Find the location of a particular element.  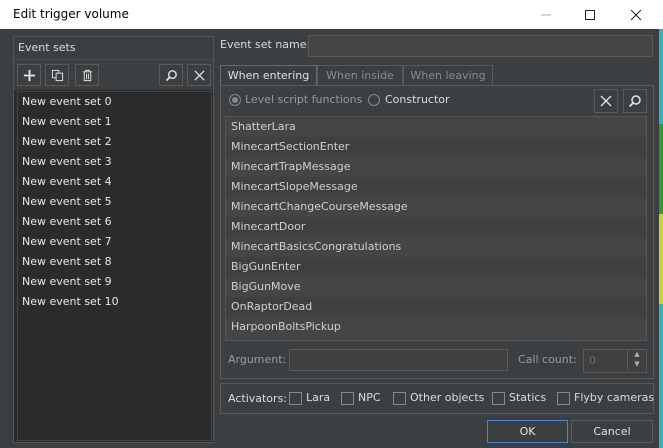

search-event-sets-button is located at coordinates (171, 75).